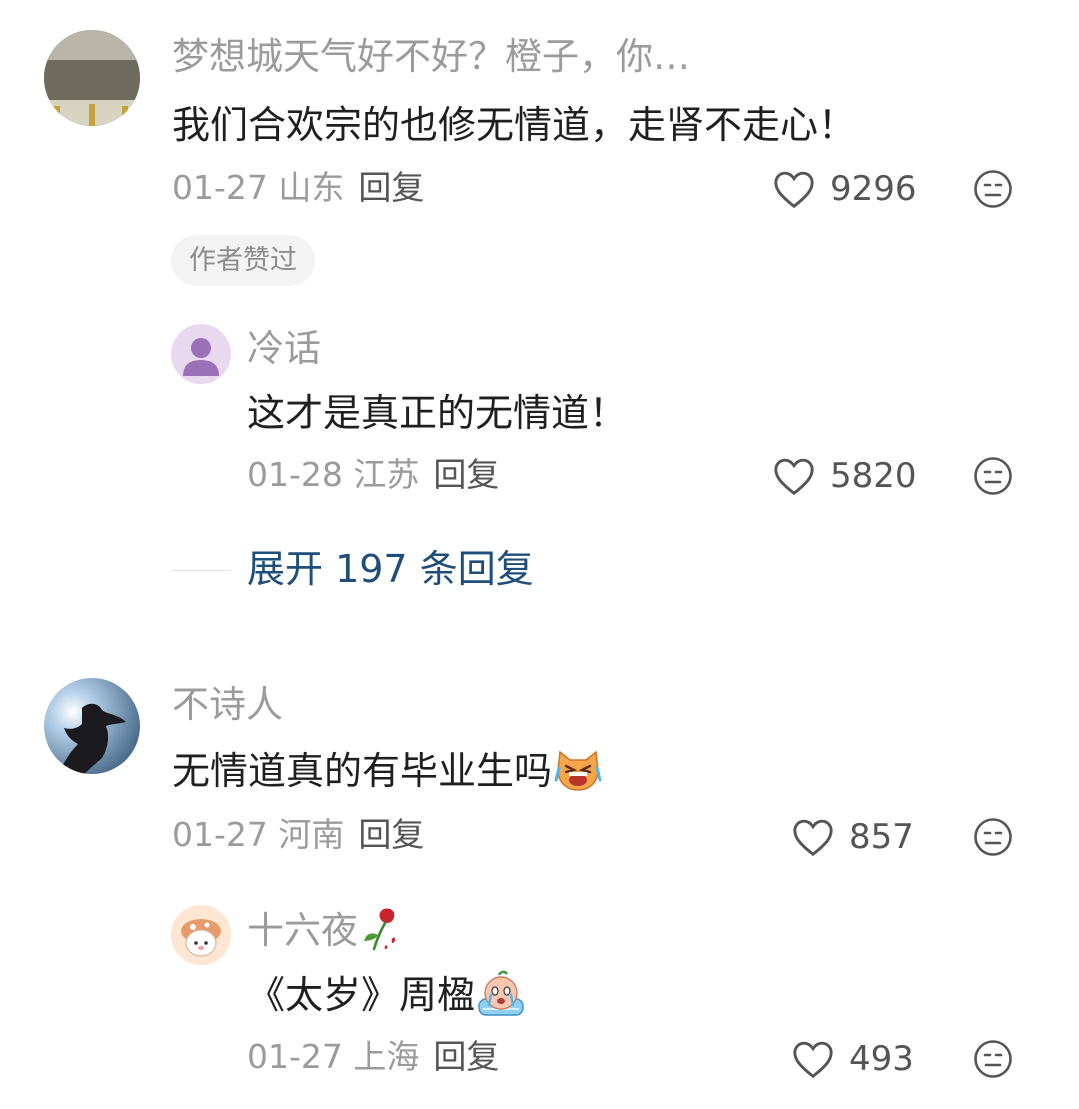 The height and width of the screenshot is (1109, 1079). Describe the element at coordinates (284, 348) in the screenshot. I see `comment-author: 冷话` at that location.